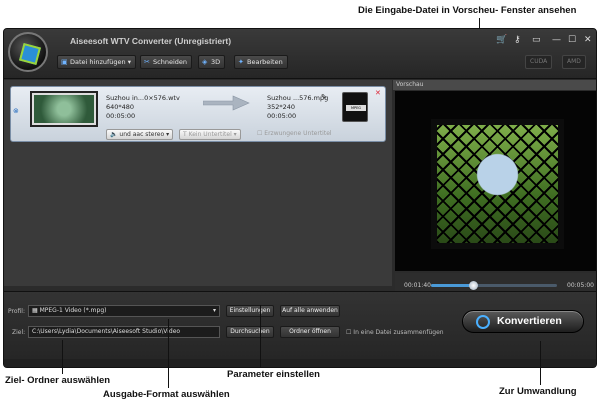  I want to click on edit-pencil-icon: ✎, so click(324, 97).